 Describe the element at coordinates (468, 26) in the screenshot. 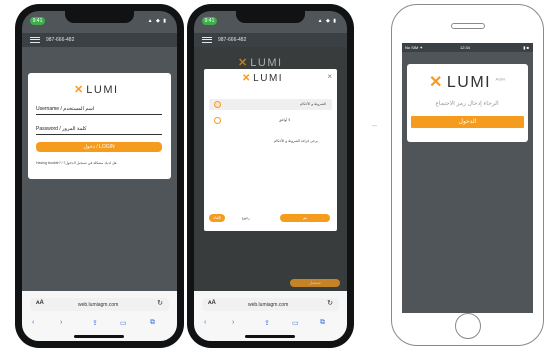

I see `speaker` at that location.